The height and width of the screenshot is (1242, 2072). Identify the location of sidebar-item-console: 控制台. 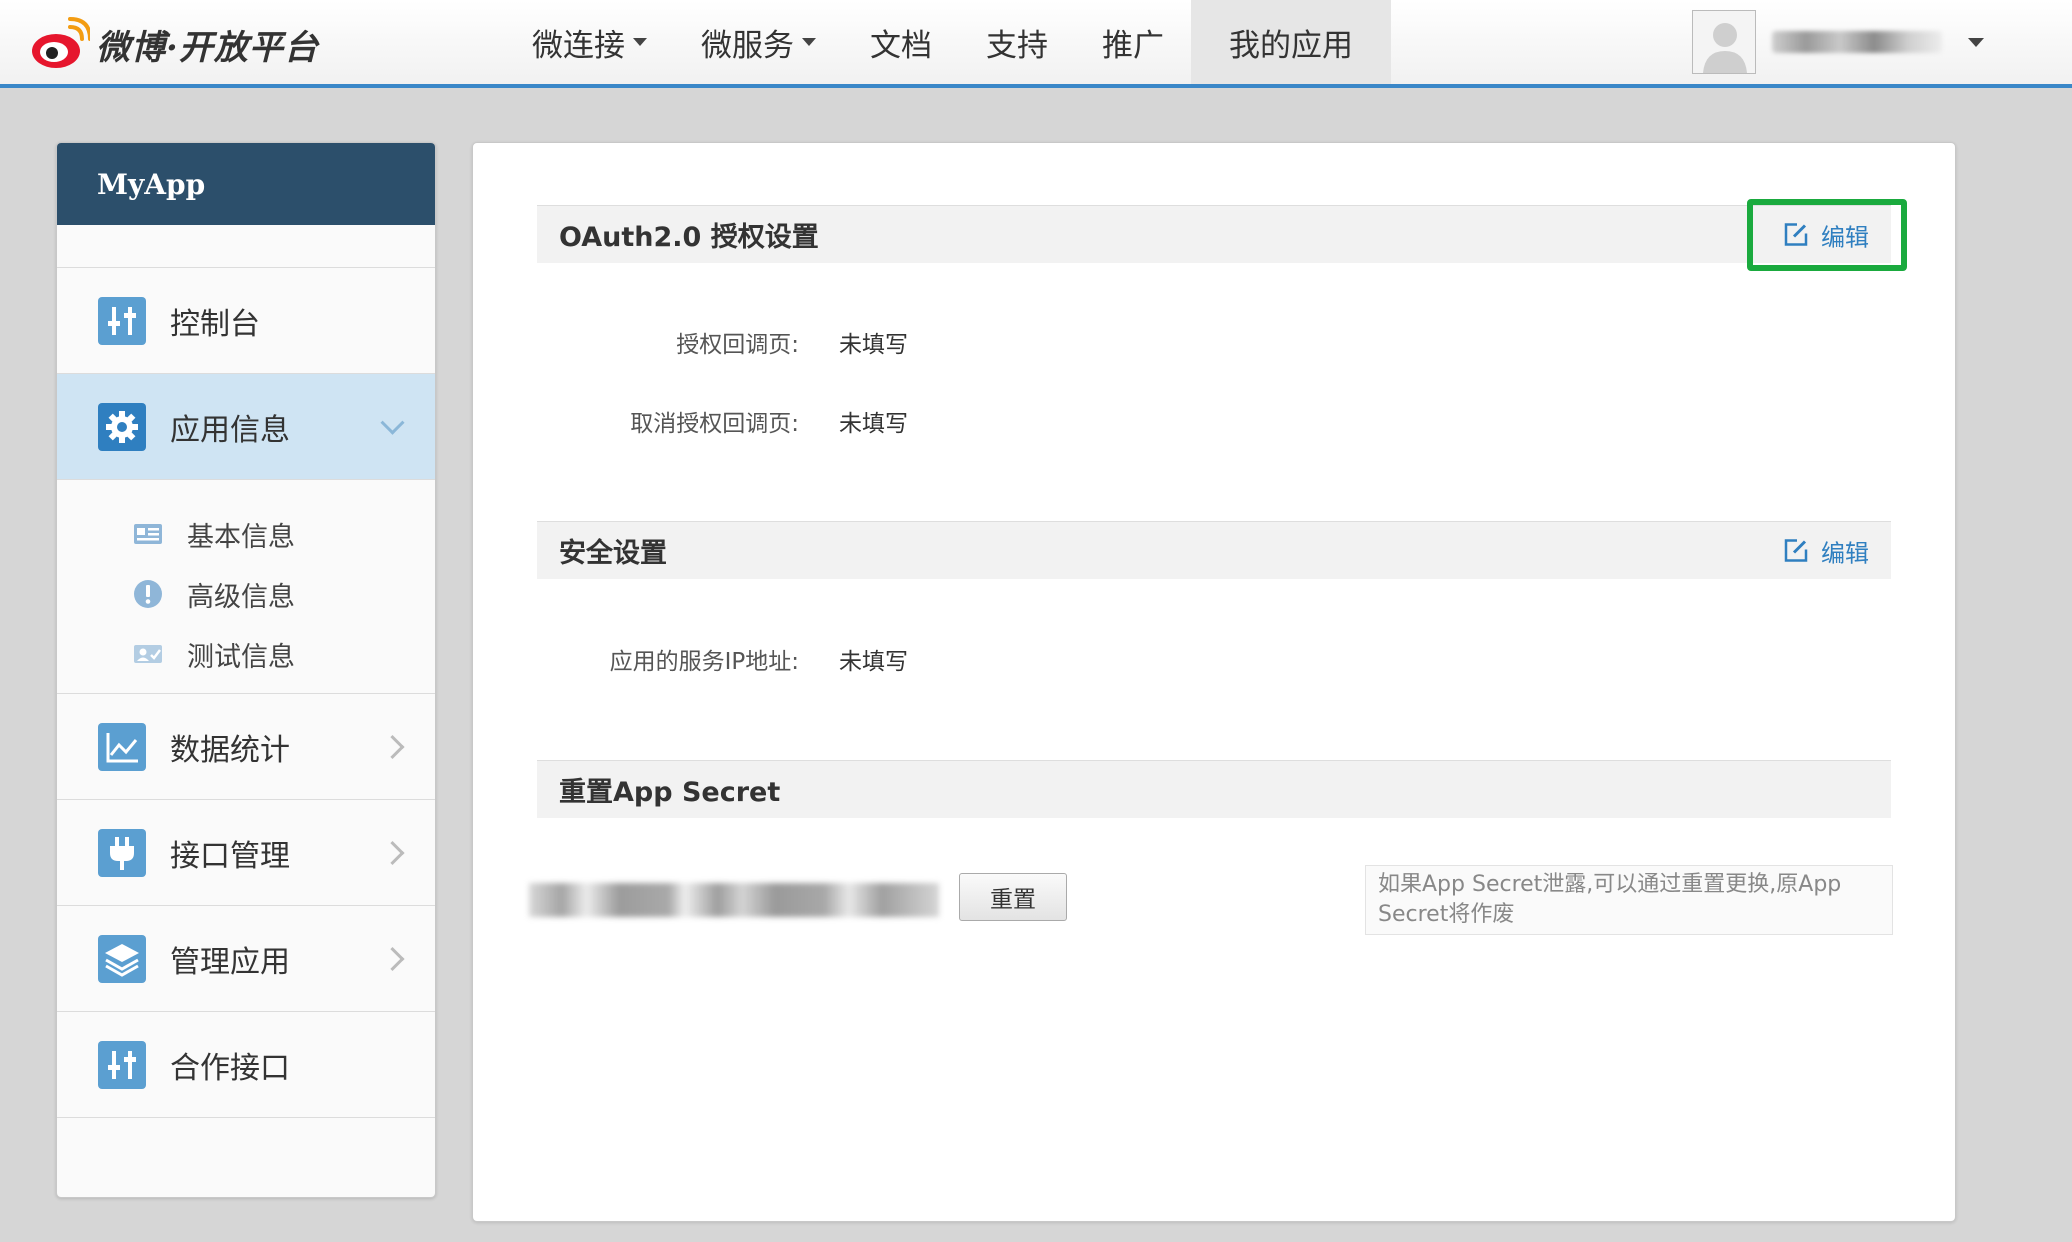
(246, 321).